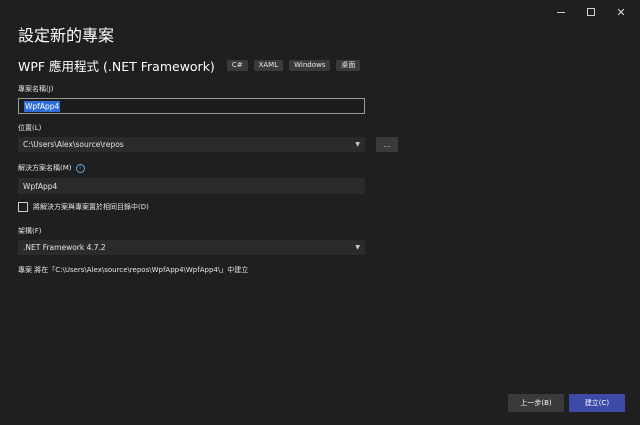  Describe the element at coordinates (64, 247) in the screenshot. I see `framework-value: .NET Framework 4.7.2` at that location.